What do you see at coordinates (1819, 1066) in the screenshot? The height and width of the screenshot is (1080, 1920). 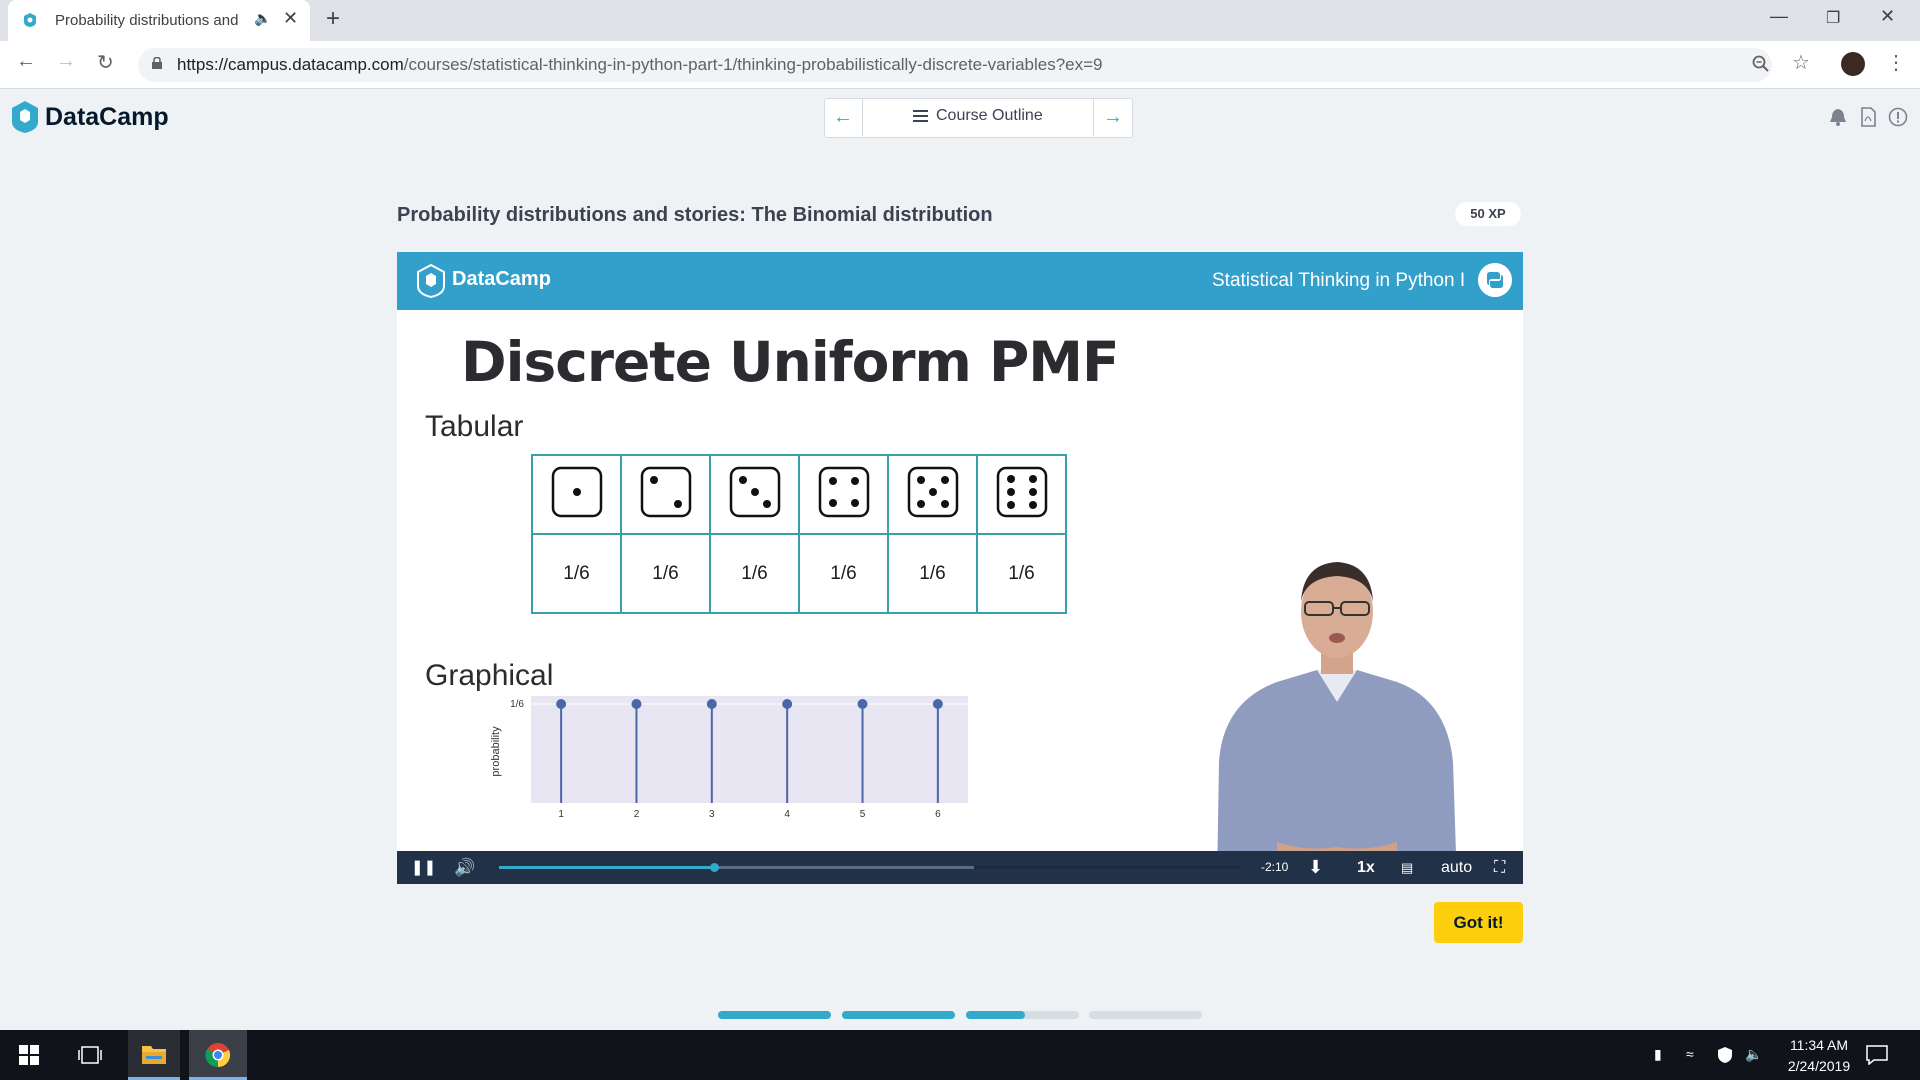 I see `taskbar-date: 2/24/2019` at bounding box center [1819, 1066].